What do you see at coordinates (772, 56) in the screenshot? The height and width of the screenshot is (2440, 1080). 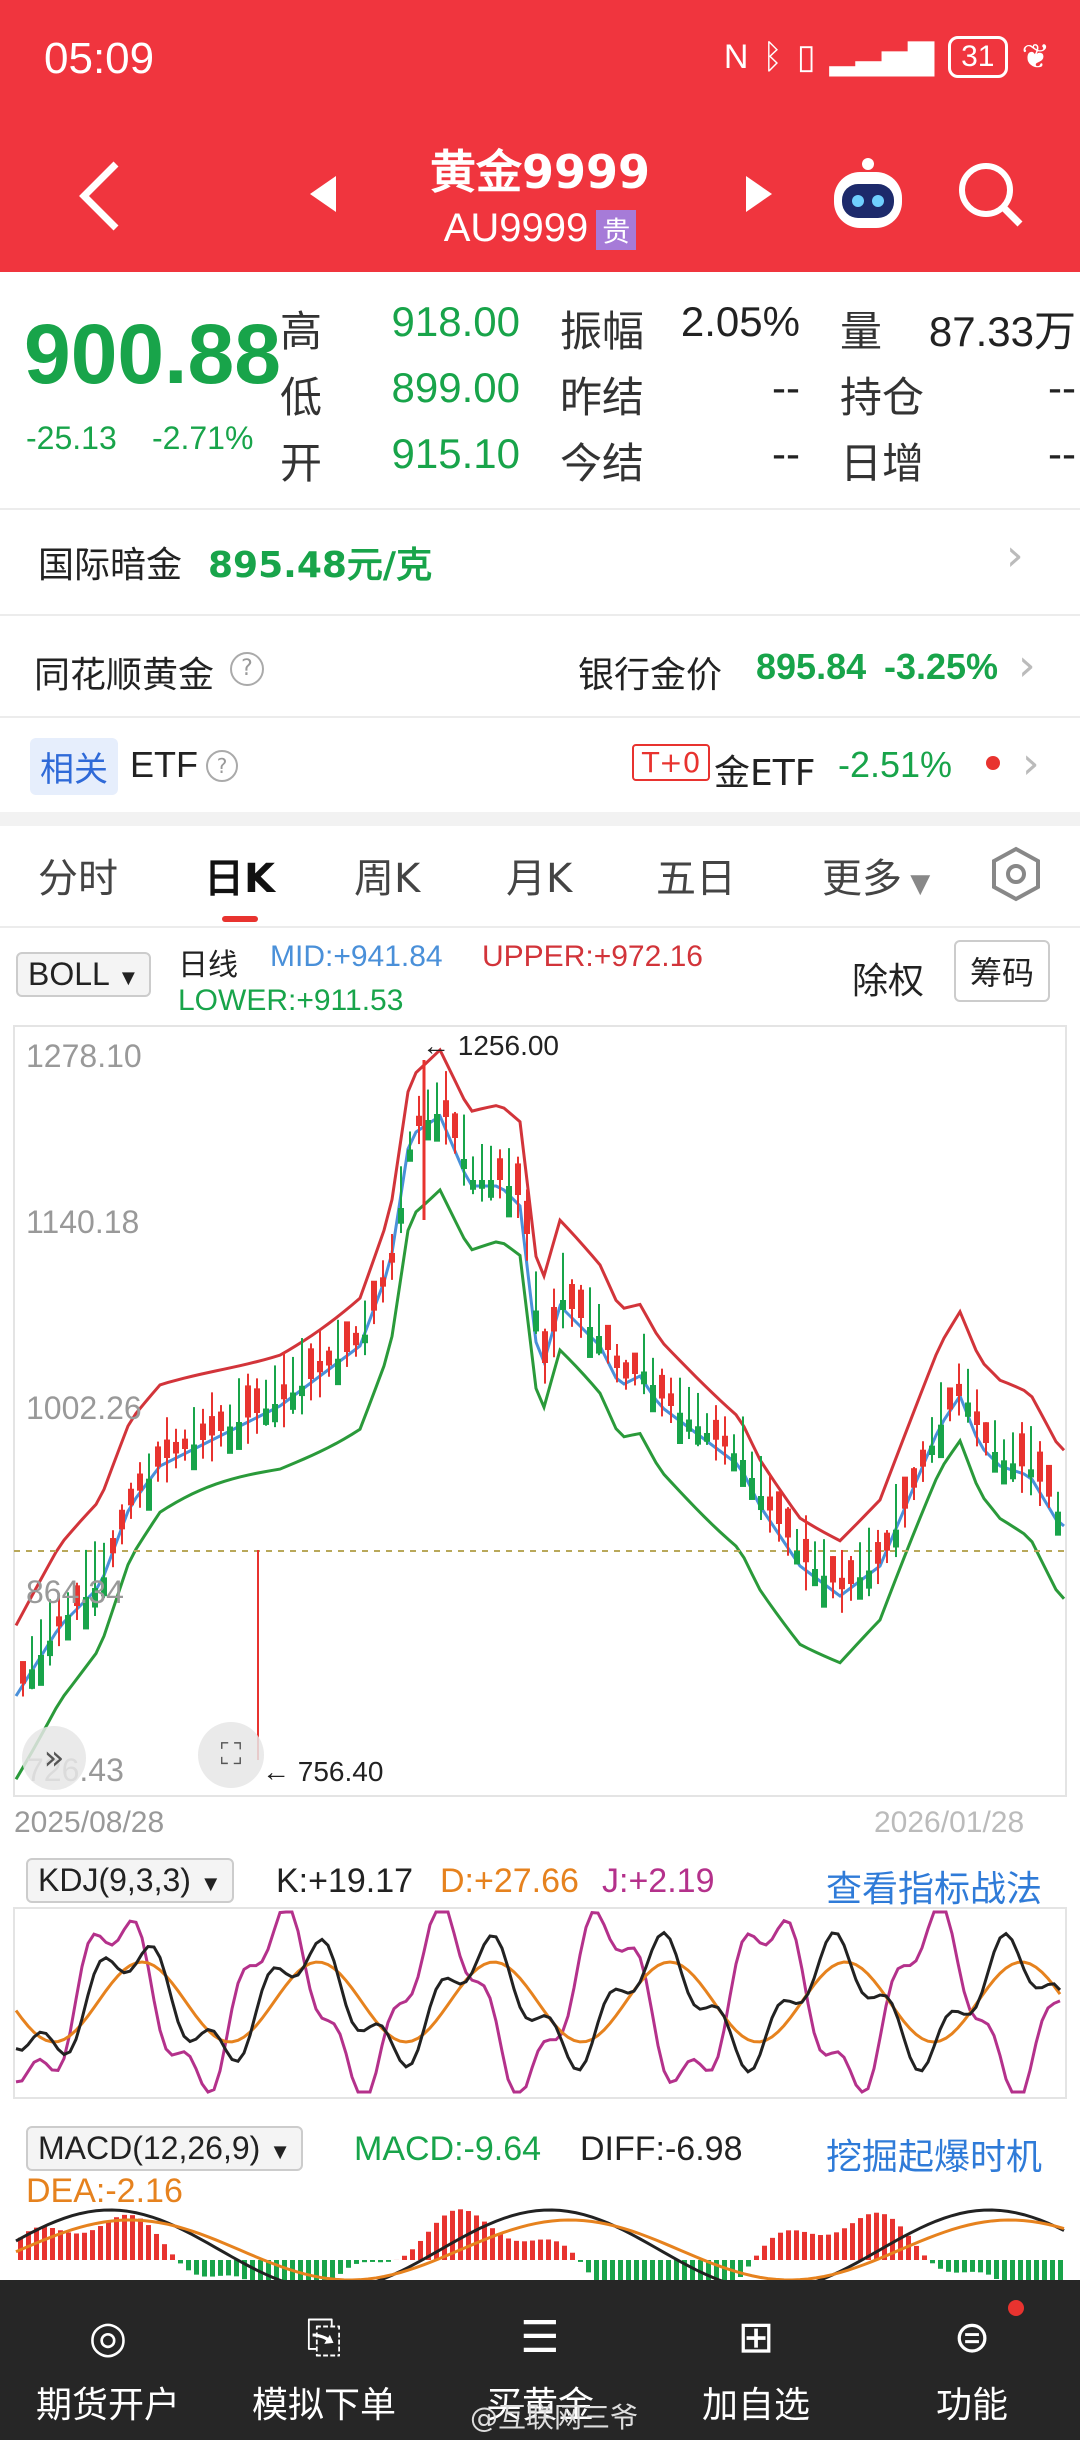 I see `bluetooth-icon: ᛒ` at bounding box center [772, 56].